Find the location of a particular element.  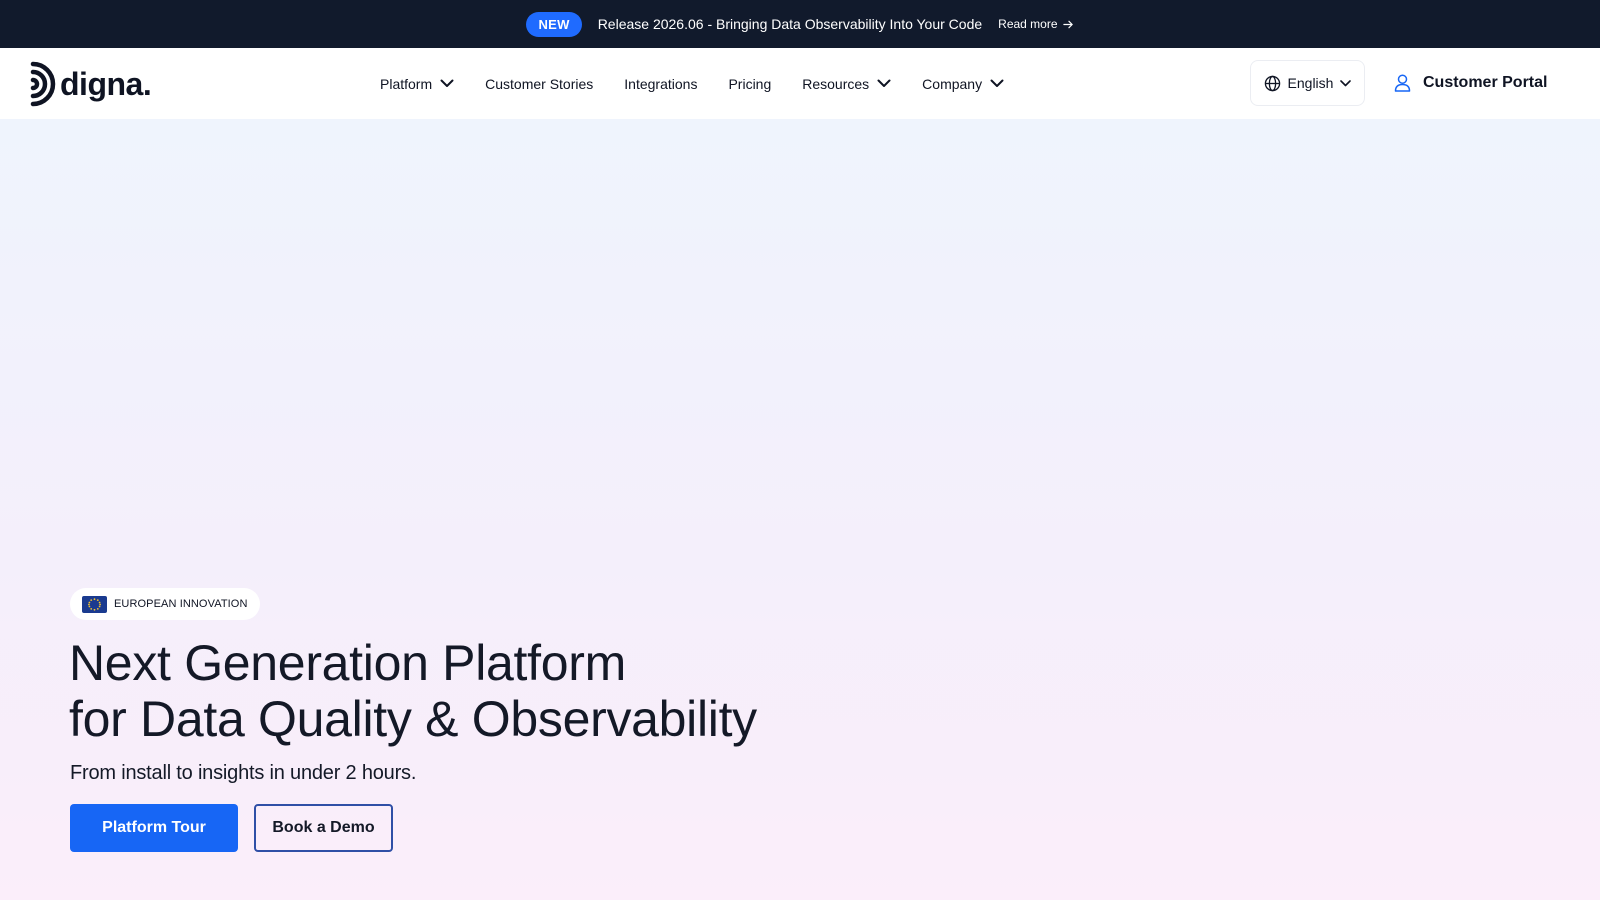

nav-item-label: Platform is located at coordinates (406, 83).